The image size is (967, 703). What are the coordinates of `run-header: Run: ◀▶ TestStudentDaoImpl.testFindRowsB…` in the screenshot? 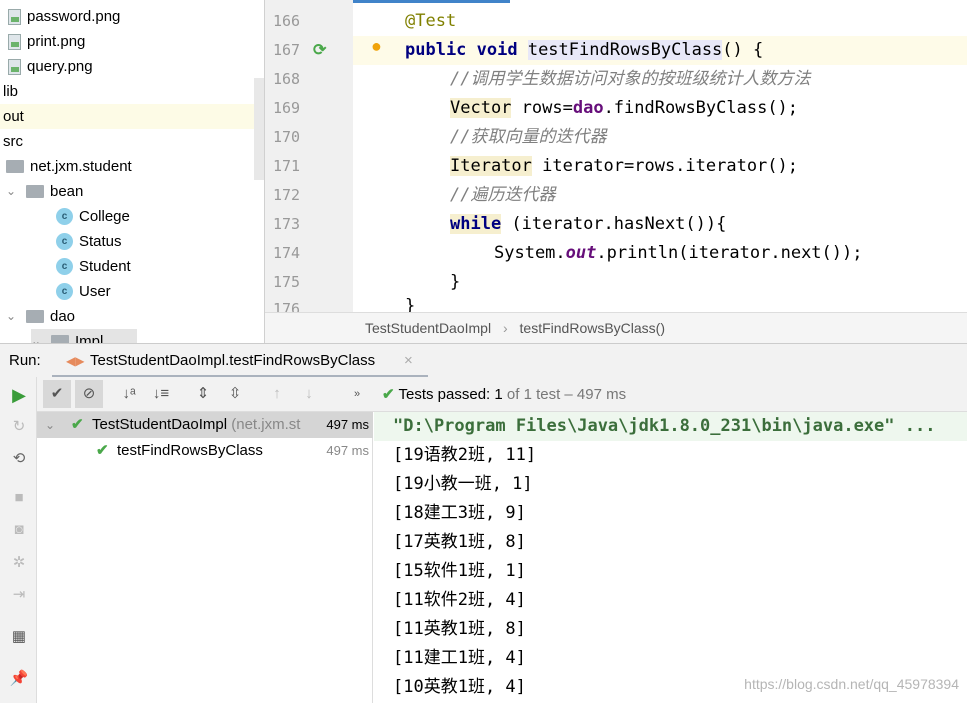 It's located at (483, 360).